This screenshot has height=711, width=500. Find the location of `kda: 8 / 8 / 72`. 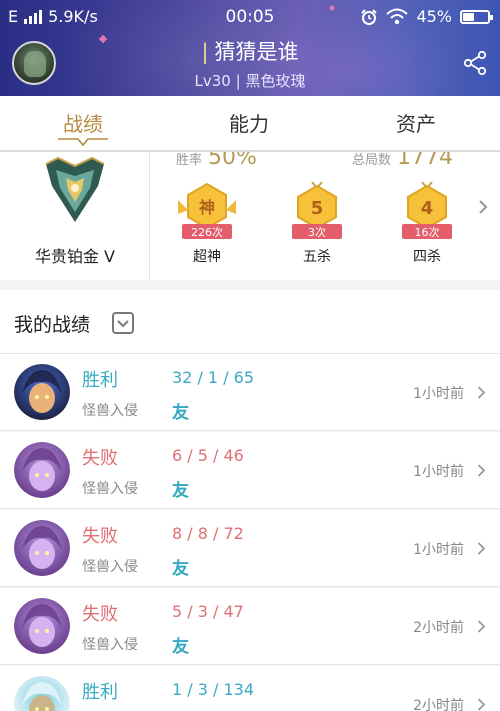

kda: 8 / 8 / 72 is located at coordinates (208, 533).